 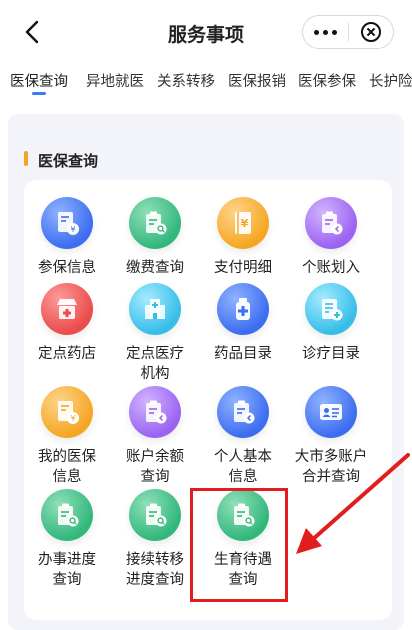 I want to click on tab-enrollment: 医保参保, so click(x=327, y=80).